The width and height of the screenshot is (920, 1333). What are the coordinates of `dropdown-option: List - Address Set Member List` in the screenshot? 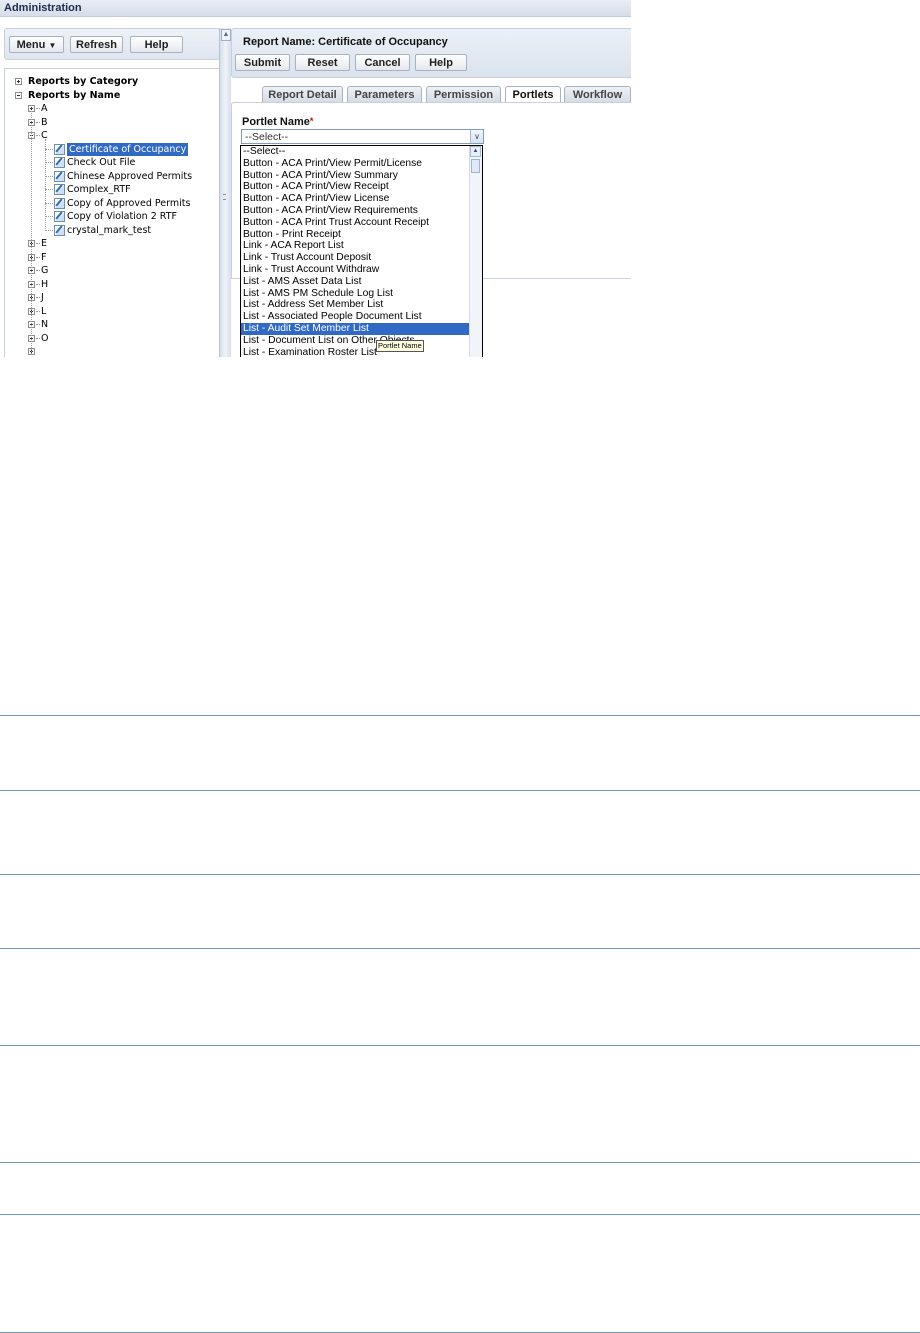 It's located at (356, 305).